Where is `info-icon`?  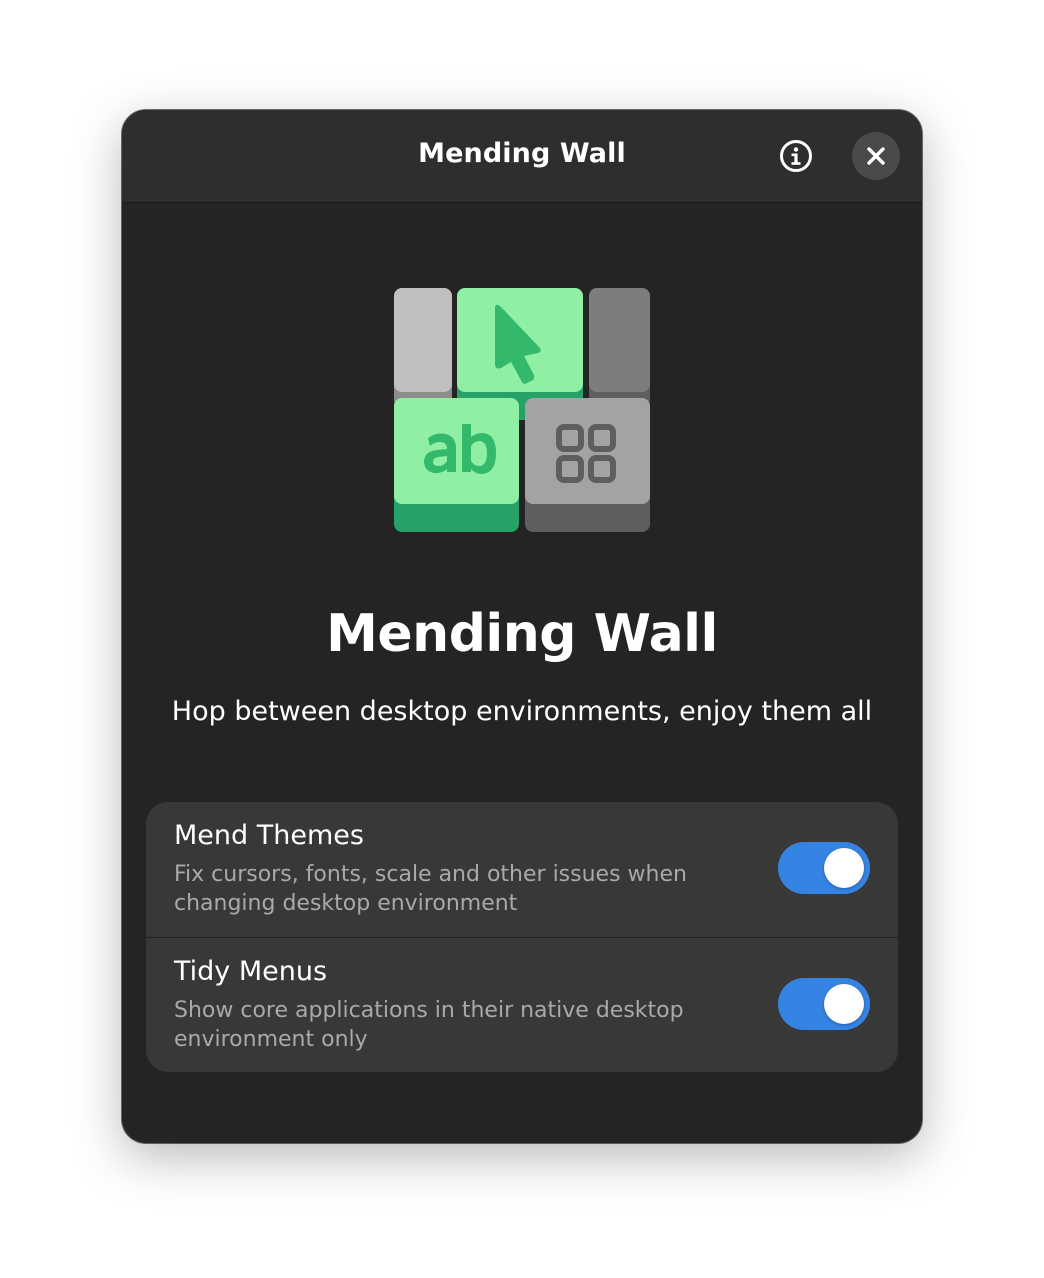
info-icon is located at coordinates (796, 156).